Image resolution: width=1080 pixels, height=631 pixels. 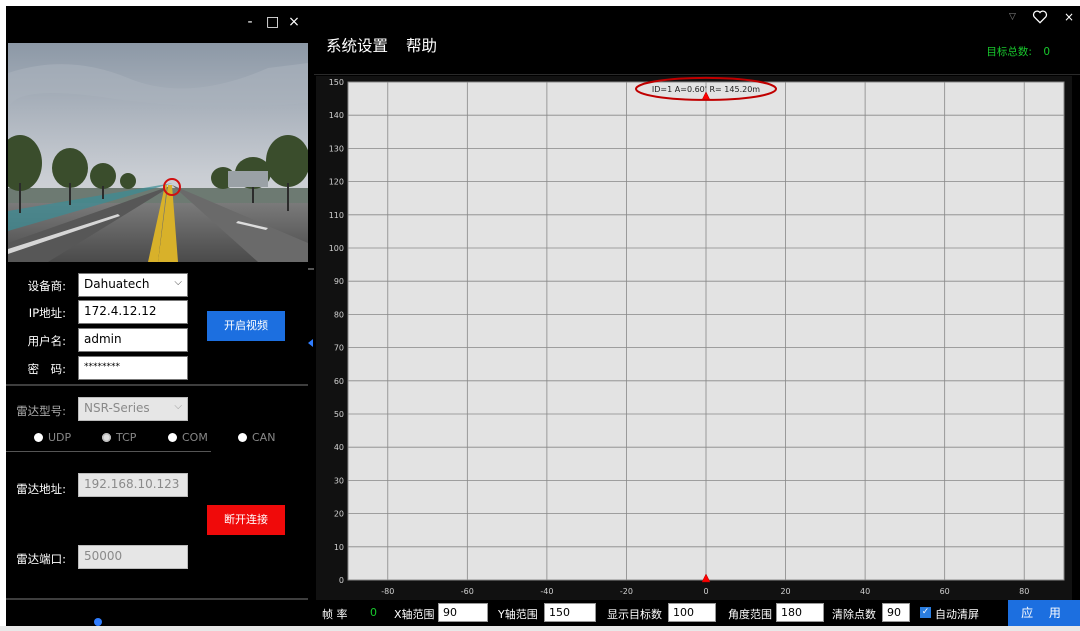 What do you see at coordinates (336, 148) in the screenshot?
I see `y-tick-label: 130` at bounding box center [336, 148].